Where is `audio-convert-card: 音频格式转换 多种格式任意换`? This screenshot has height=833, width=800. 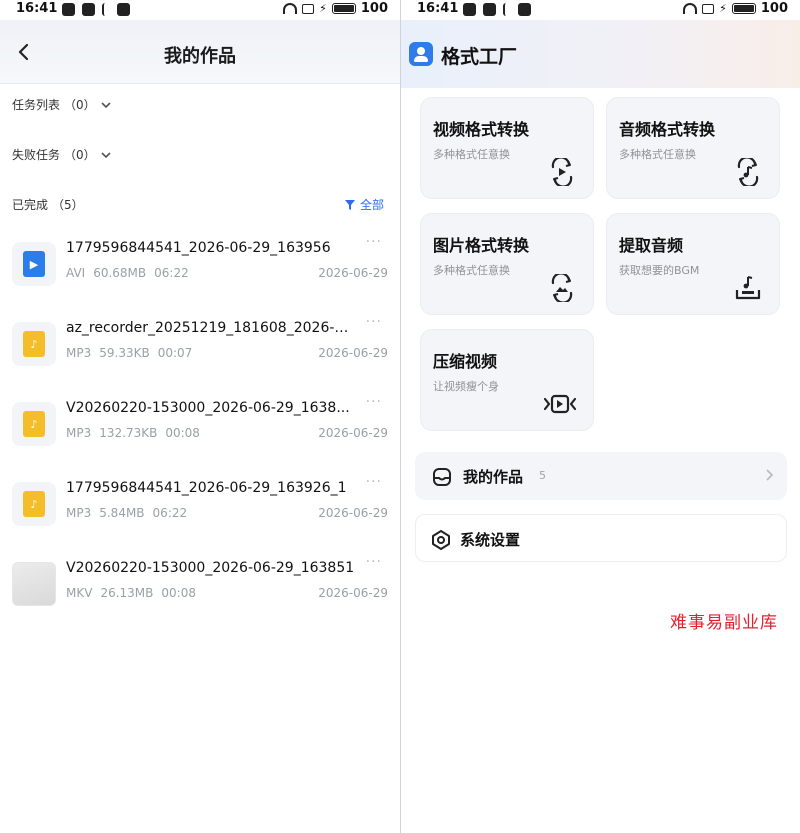 audio-convert-card: 音频格式转换 多种格式任意换 is located at coordinates (693, 148).